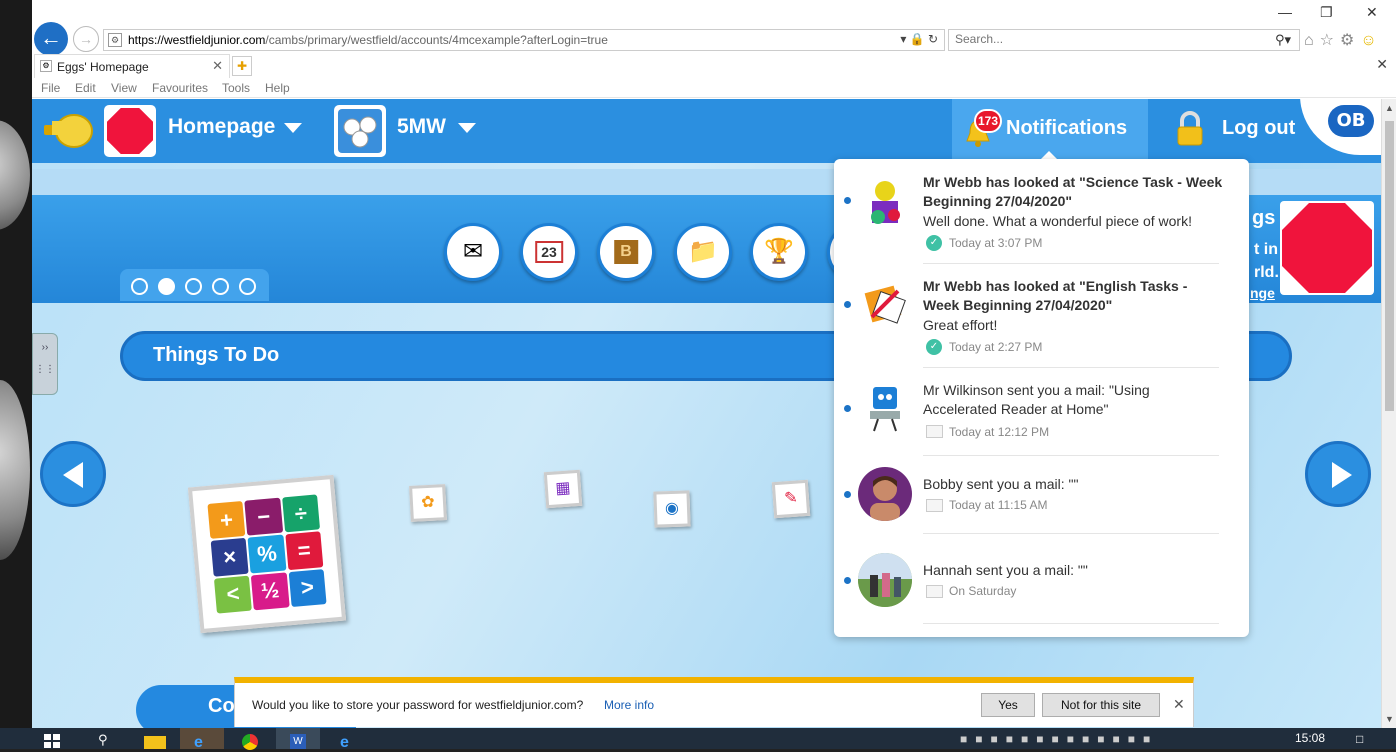 This screenshot has height=752, width=1396. I want to click on system-tray-icons: ■■■■■■■■■■■■■, so click(1059, 739).